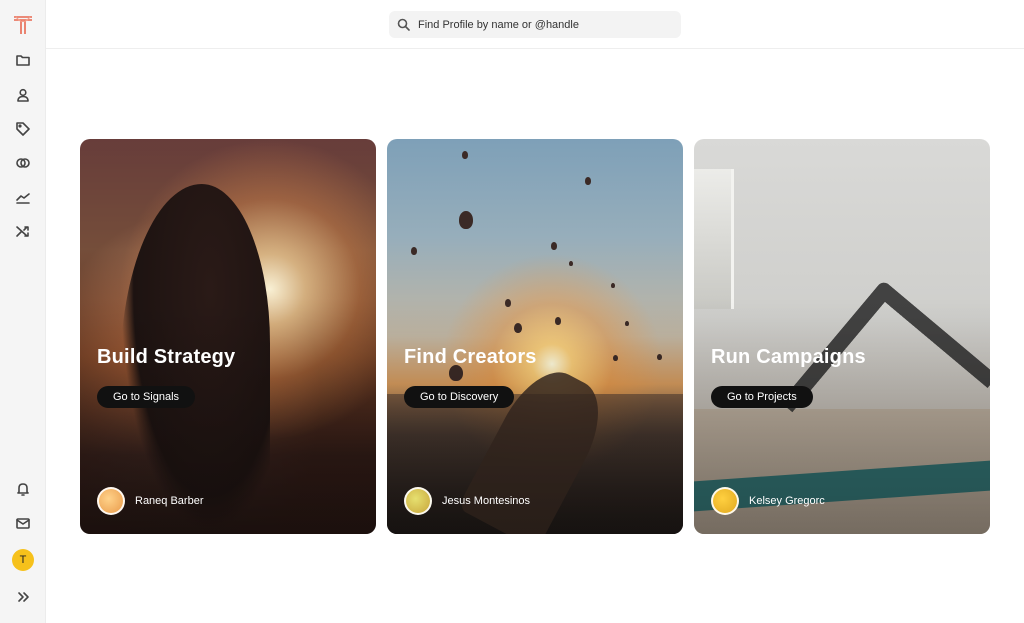 The width and height of the screenshot is (1024, 623). I want to click on sidebar: T, so click(23, 311).